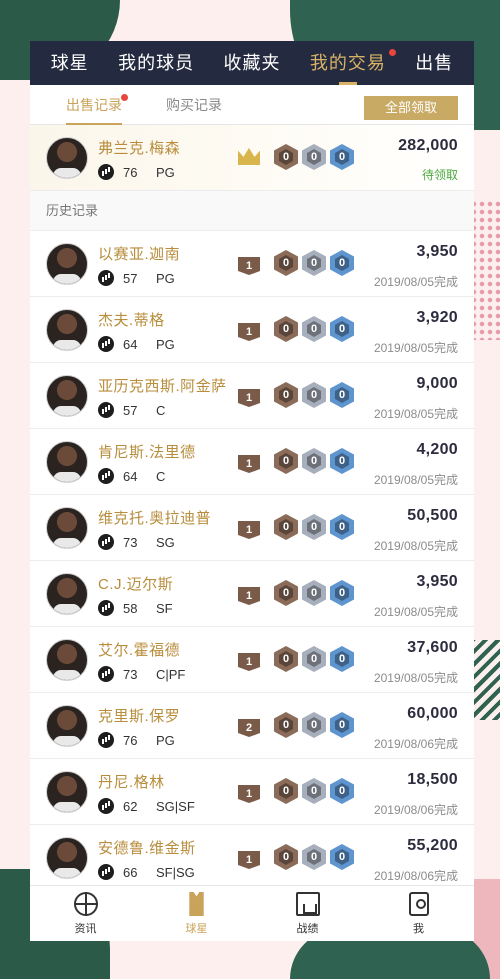 This screenshot has width=500, height=979. What do you see at coordinates (175, 872) in the screenshot?
I see `player-position: SF|SG` at bounding box center [175, 872].